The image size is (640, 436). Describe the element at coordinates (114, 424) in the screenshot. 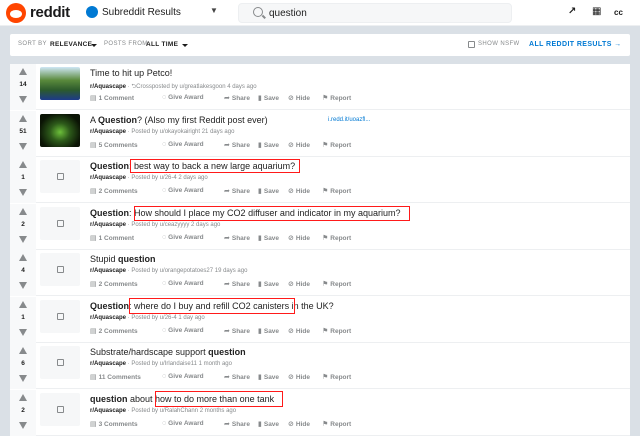

I see `comments-button: ▤ 3 Comments` at that location.